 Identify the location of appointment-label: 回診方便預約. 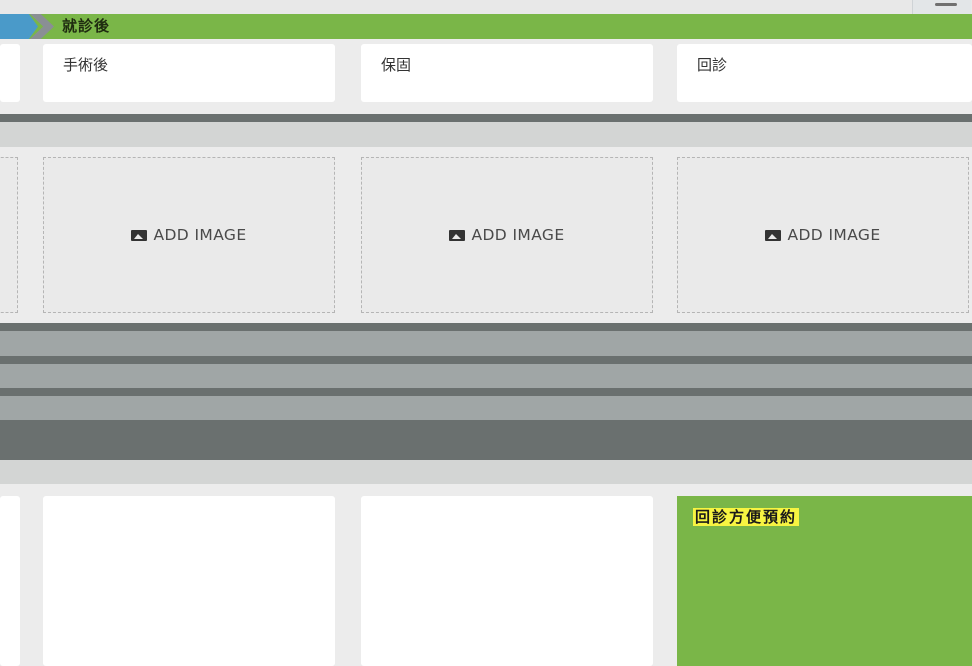
(746, 517).